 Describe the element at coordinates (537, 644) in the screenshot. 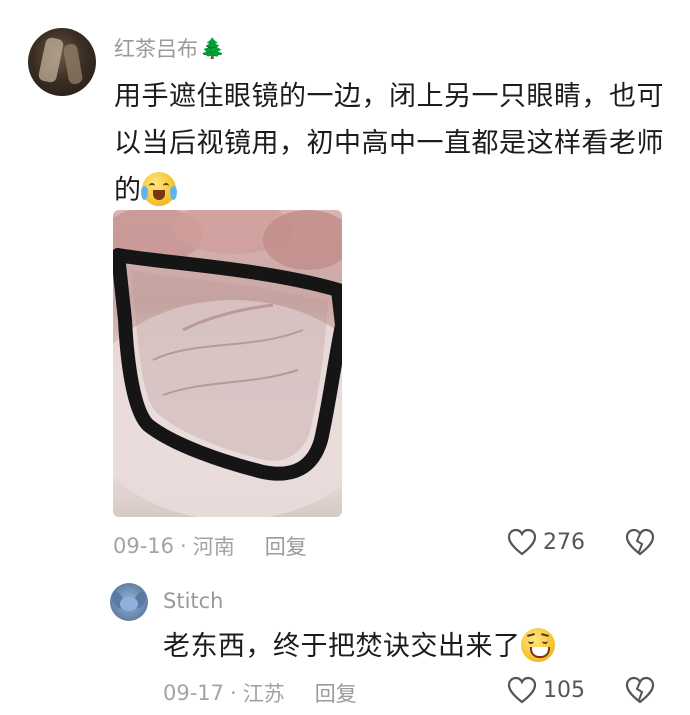

I see `grinning-face-icon` at that location.